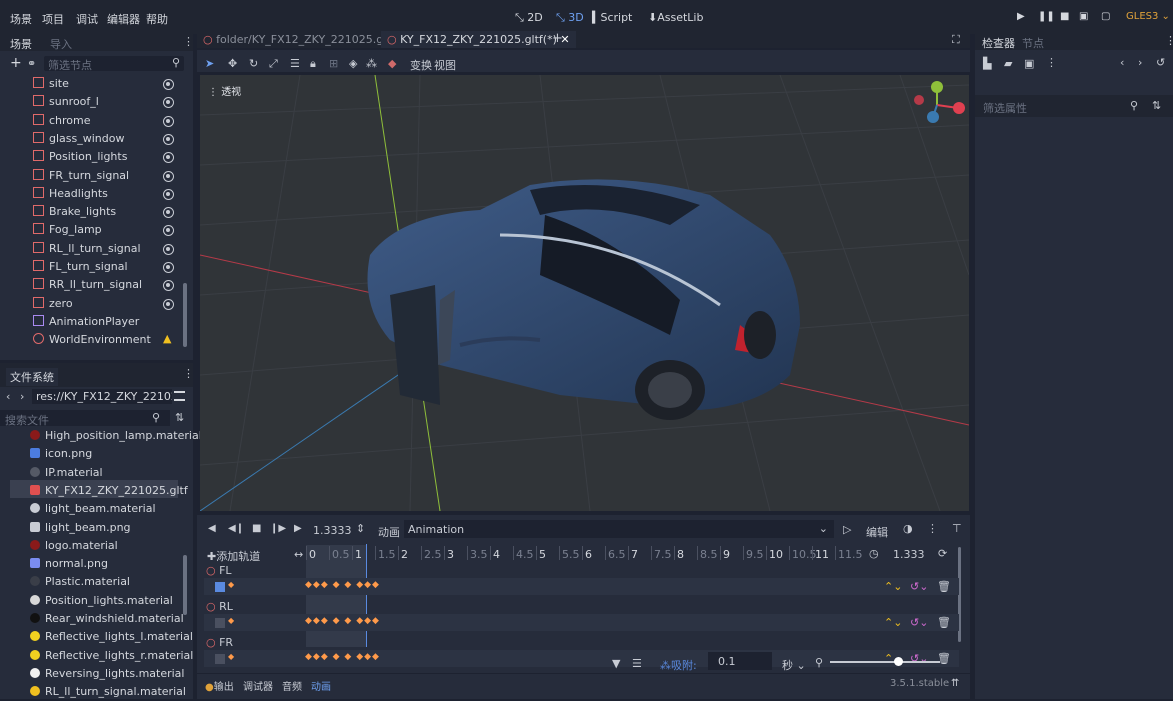 Image resolution: width=1173 pixels, height=701 pixels. Describe the element at coordinates (61, 44) in the screenshot. I see `tab-import: 导入` at that location.